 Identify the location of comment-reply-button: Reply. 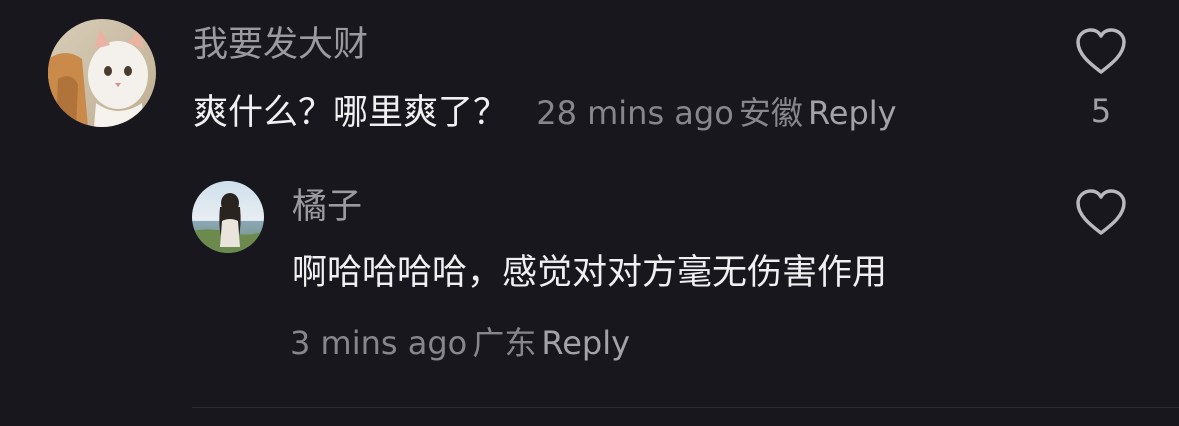
(852, 113).